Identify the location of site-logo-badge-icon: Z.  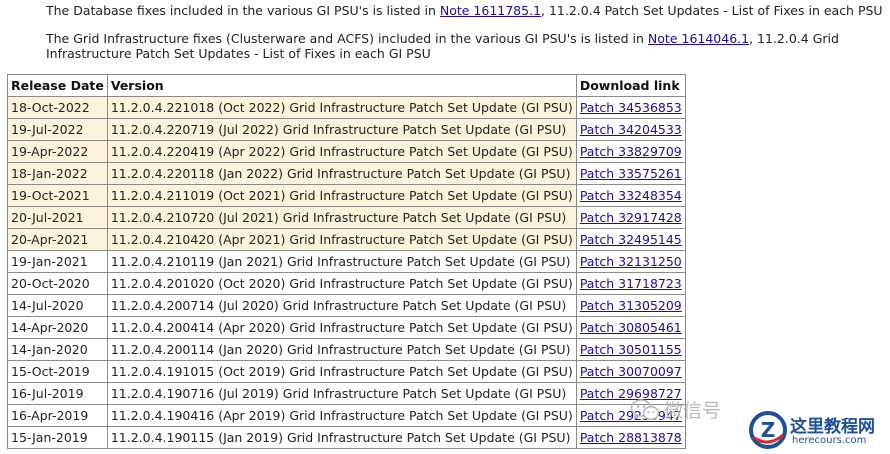
(768, 432).